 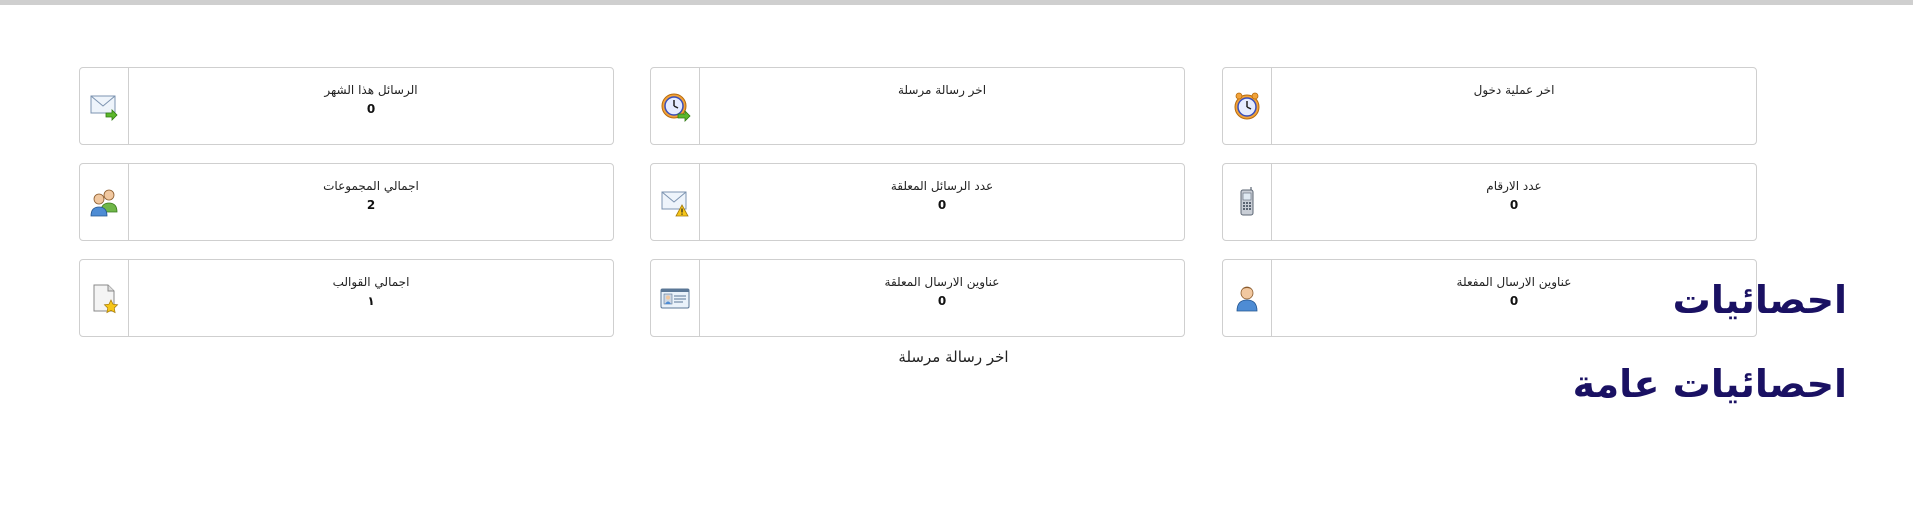 I want to click on stat-card-numbers-count: عدد الارقام 0, so click(x=1489, y=202).